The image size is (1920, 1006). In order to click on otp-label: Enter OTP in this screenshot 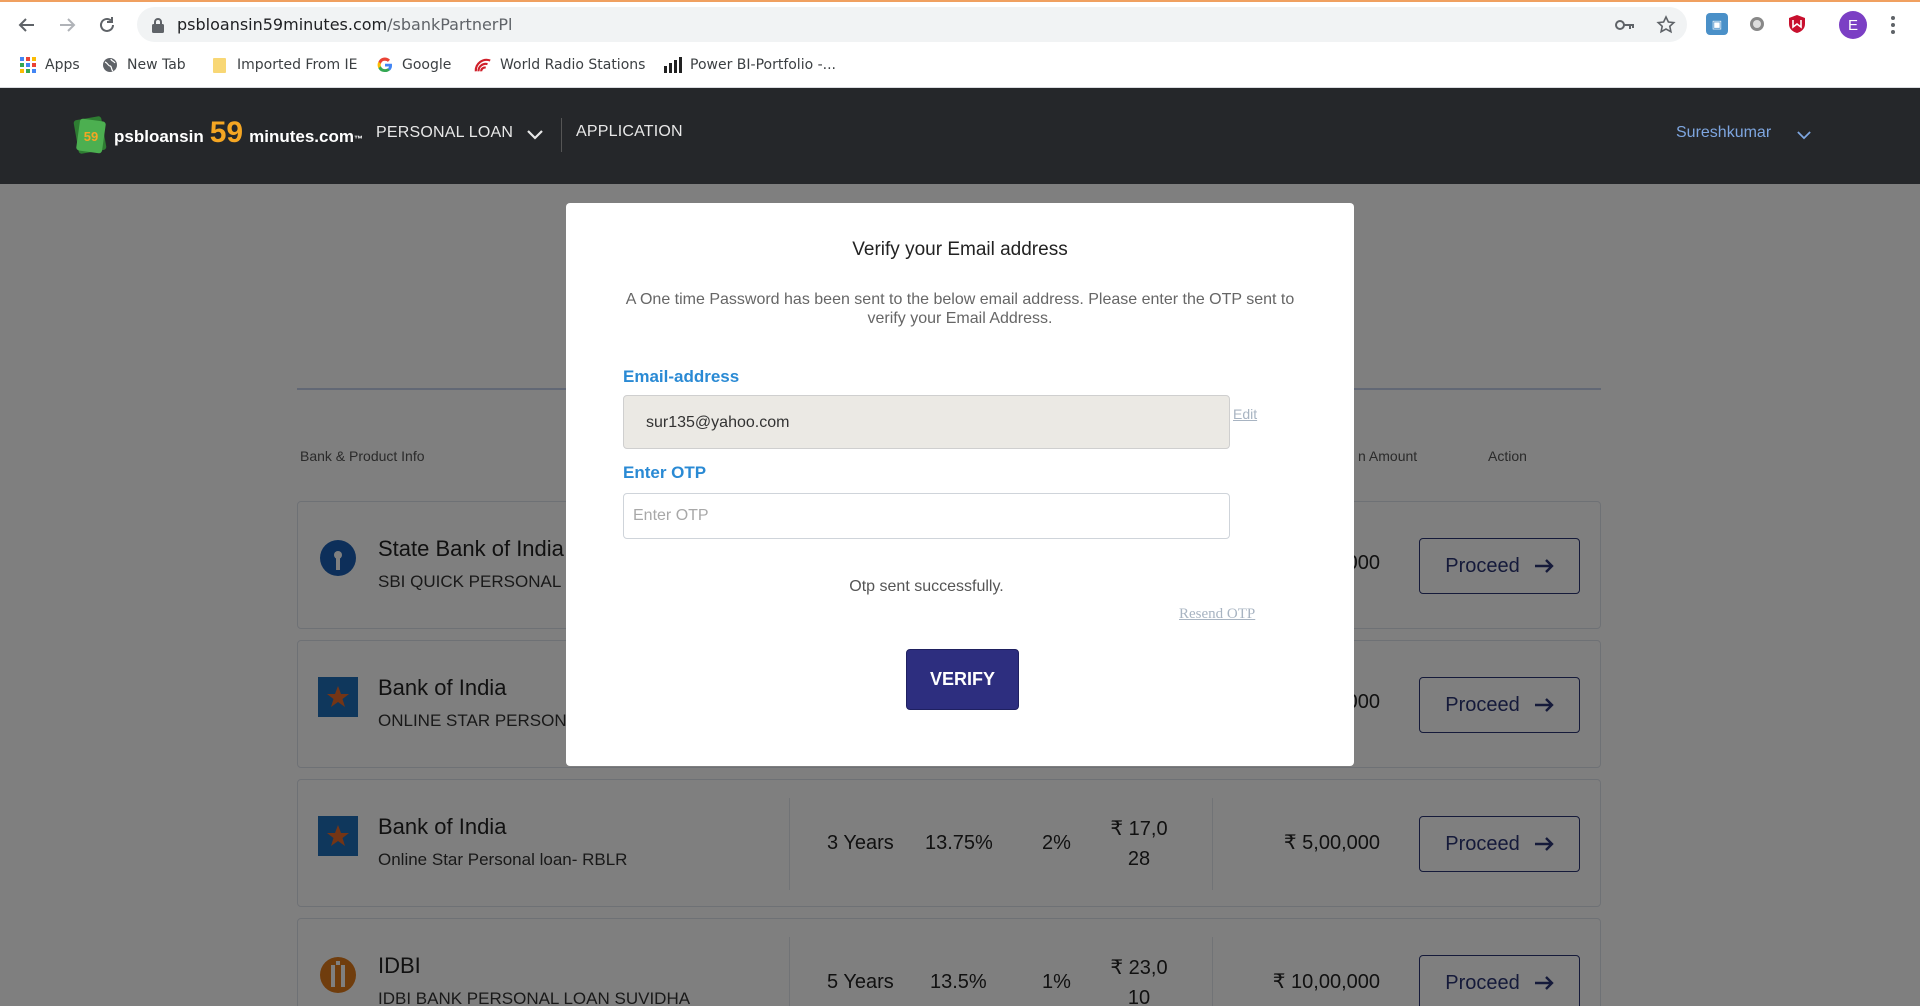, I will do `click(665, 472)`.